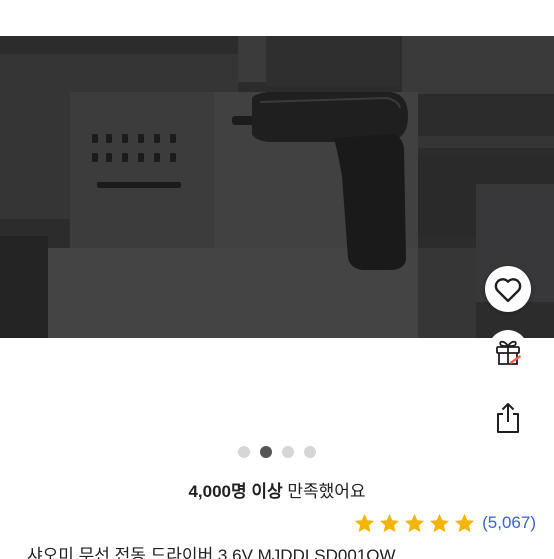 The height and width of the screenshot is (559, 554). I want to click on carousel-dot-active, so click(266, 452).